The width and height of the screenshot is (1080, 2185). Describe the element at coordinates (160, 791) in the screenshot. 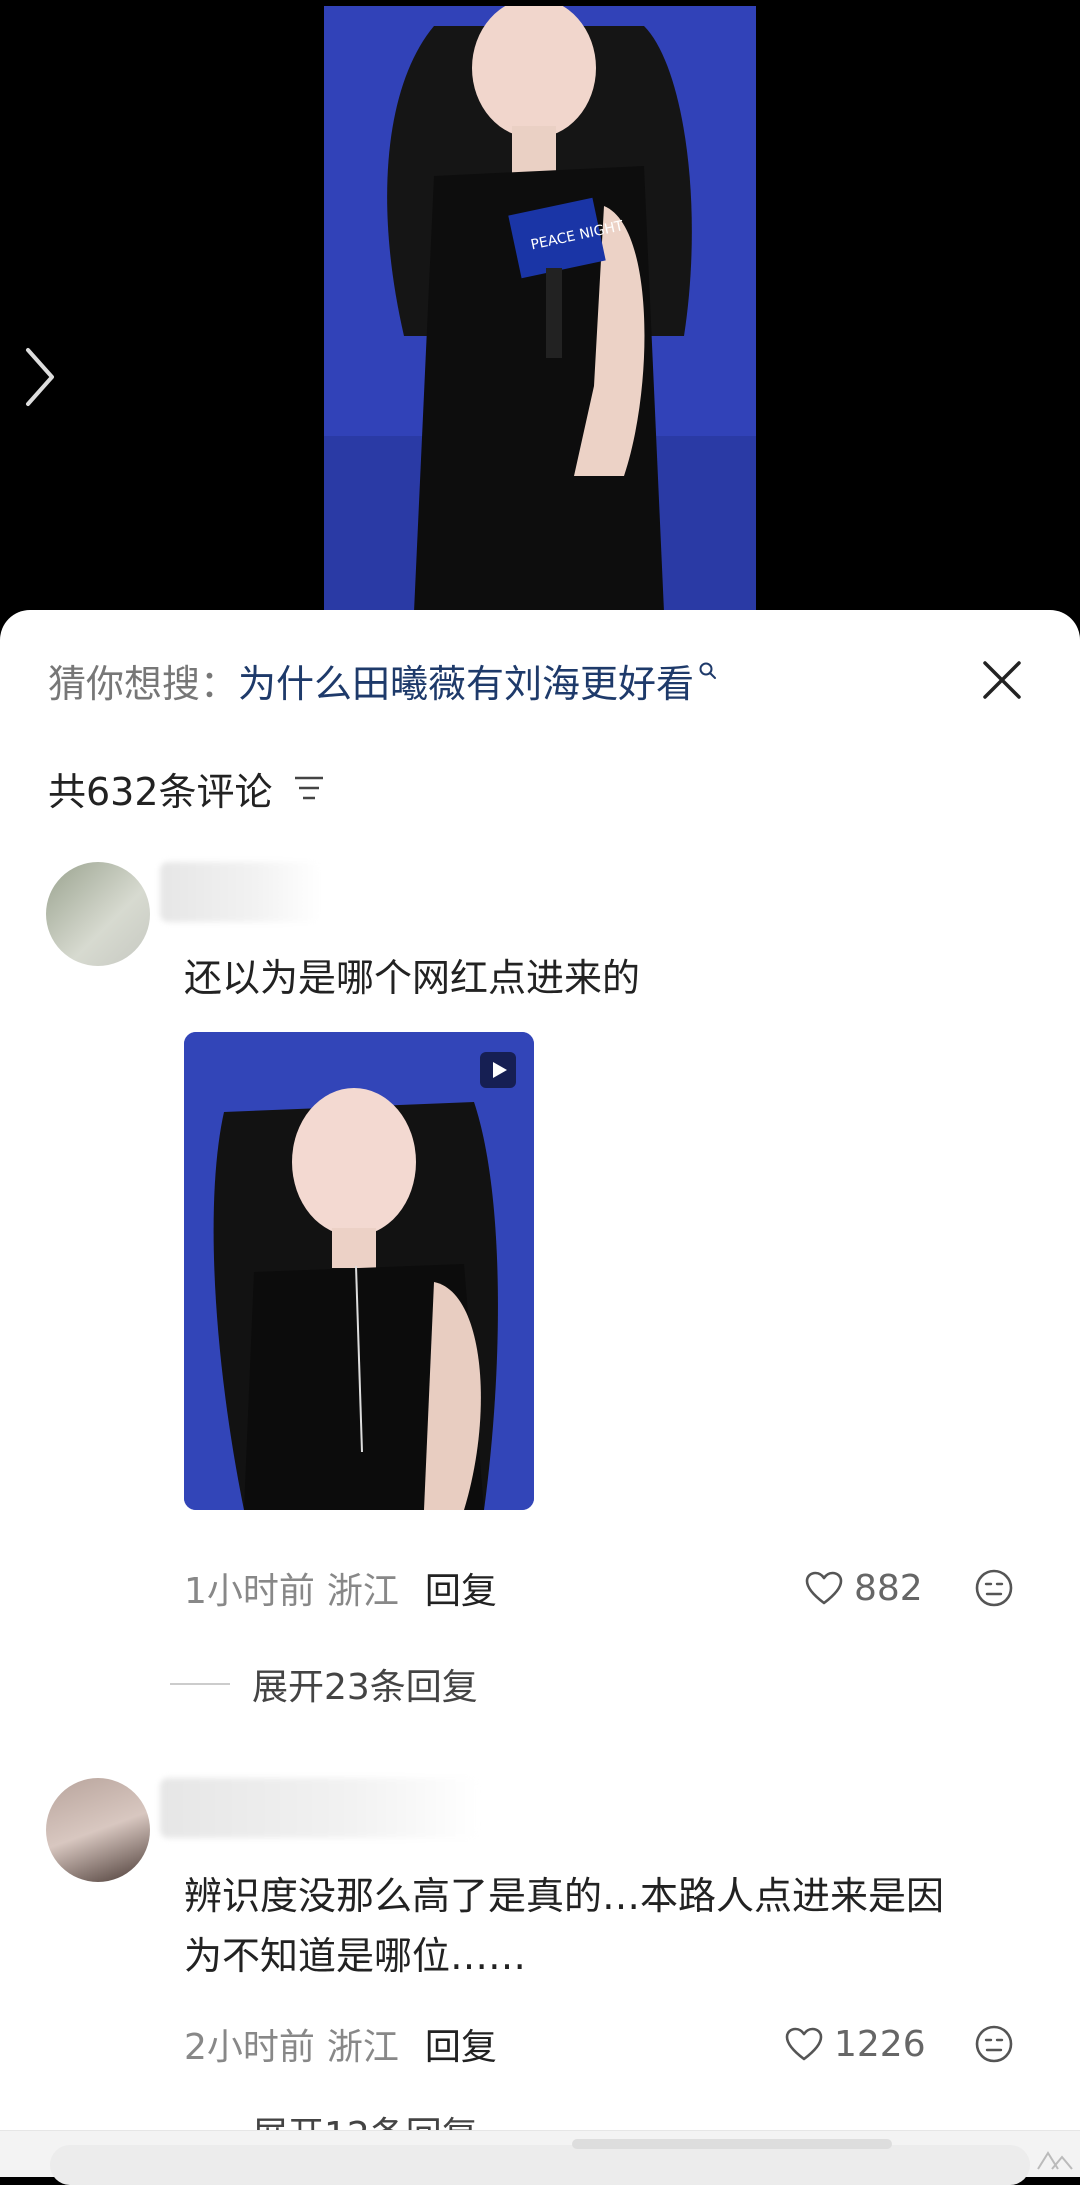

I see `comment-count-label: 共632条评论` at that location.